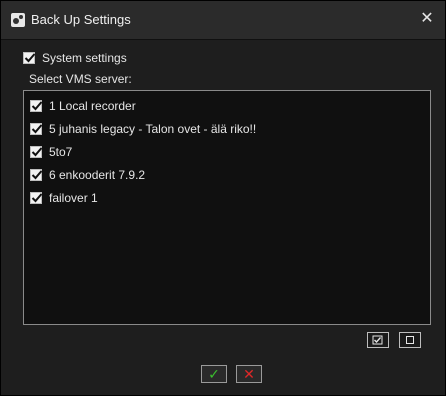 The image size is (446, 396). What do you see at coordinates (249, 374) in the screenshot?
I see `cancel-button: ✕` at bounding box center [249, 374].